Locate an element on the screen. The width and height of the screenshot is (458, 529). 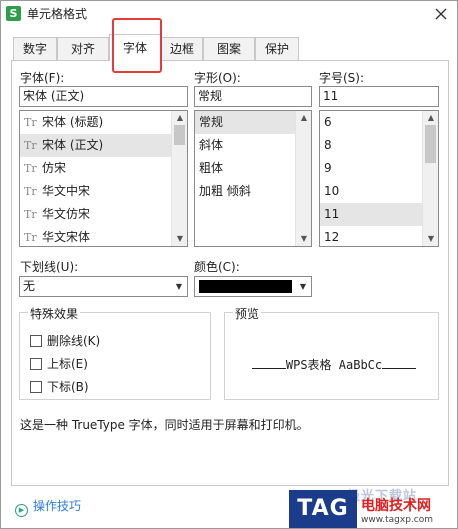
size-list: 6 8 9 10 11 12 ▲ ▼ is located at coordinates (379, 178).